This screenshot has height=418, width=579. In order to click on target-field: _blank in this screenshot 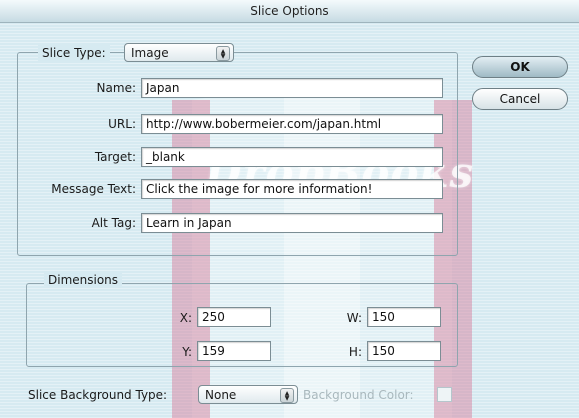, I will do `click(292, 157)`.